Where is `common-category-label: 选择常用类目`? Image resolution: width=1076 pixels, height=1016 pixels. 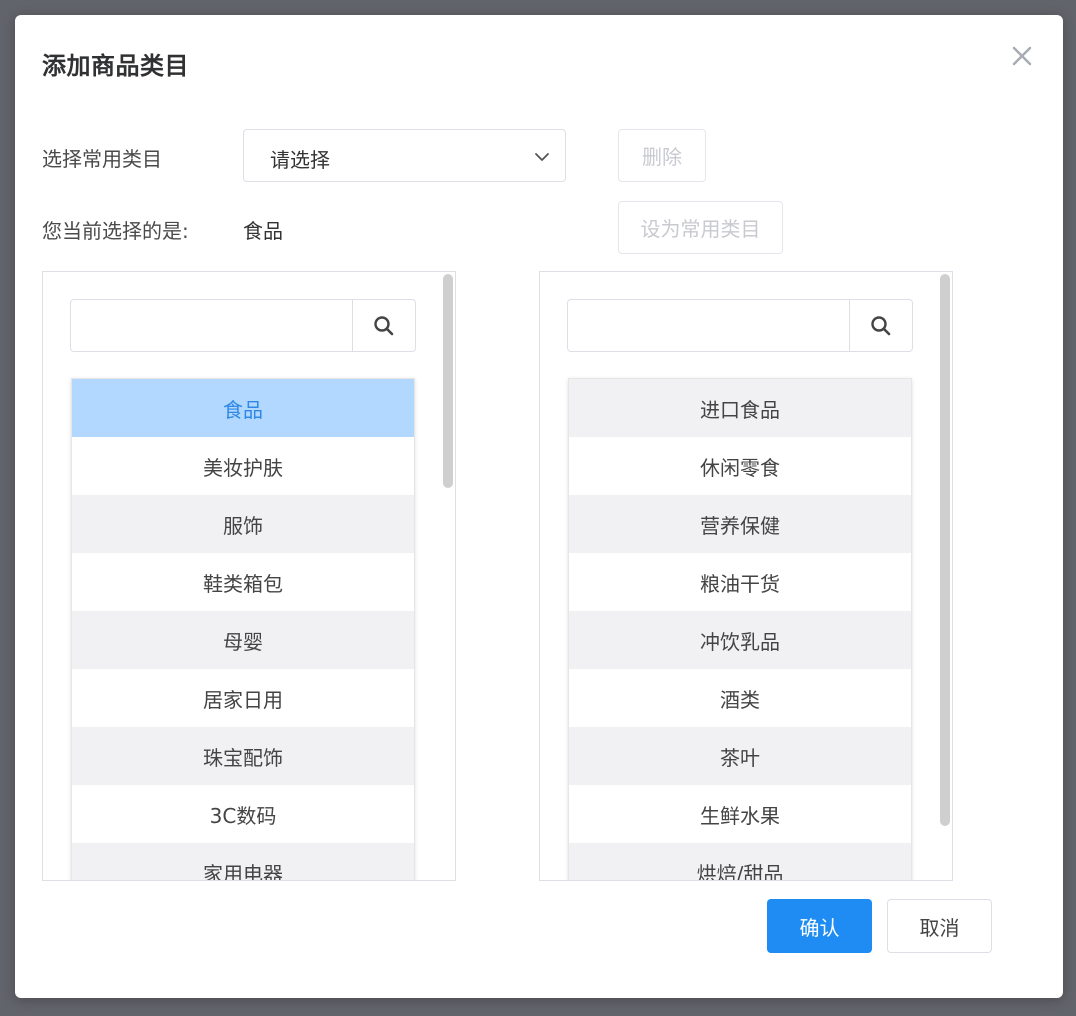 common-category-label: 选择常用类目 is located at coordinates (102, 159).